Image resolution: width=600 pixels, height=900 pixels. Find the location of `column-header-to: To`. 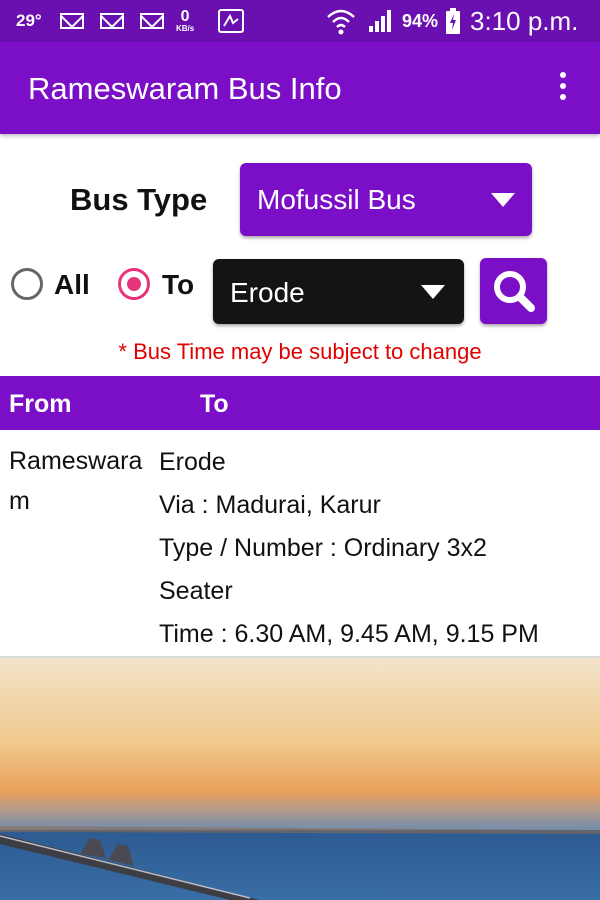

column-header-to: To is located at coordinates (214, 404).